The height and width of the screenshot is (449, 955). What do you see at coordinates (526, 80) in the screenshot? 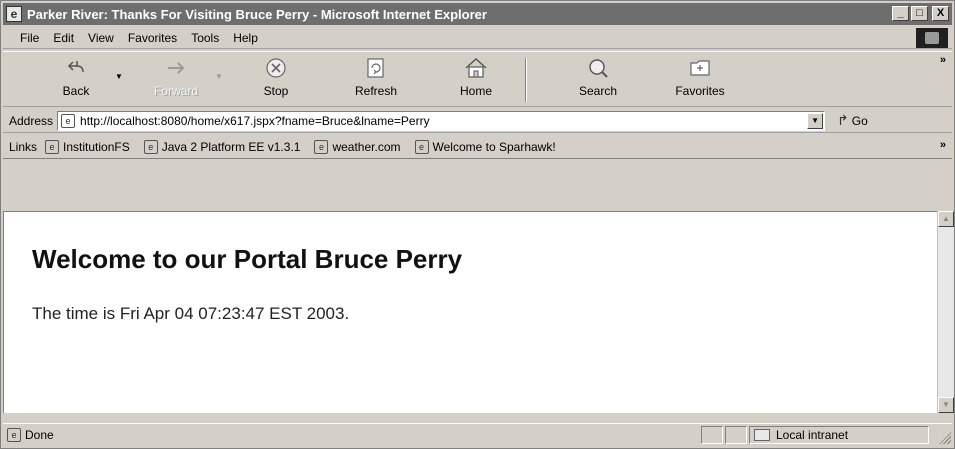
I see `toolbar-separator` at bounding box center [526, 80].